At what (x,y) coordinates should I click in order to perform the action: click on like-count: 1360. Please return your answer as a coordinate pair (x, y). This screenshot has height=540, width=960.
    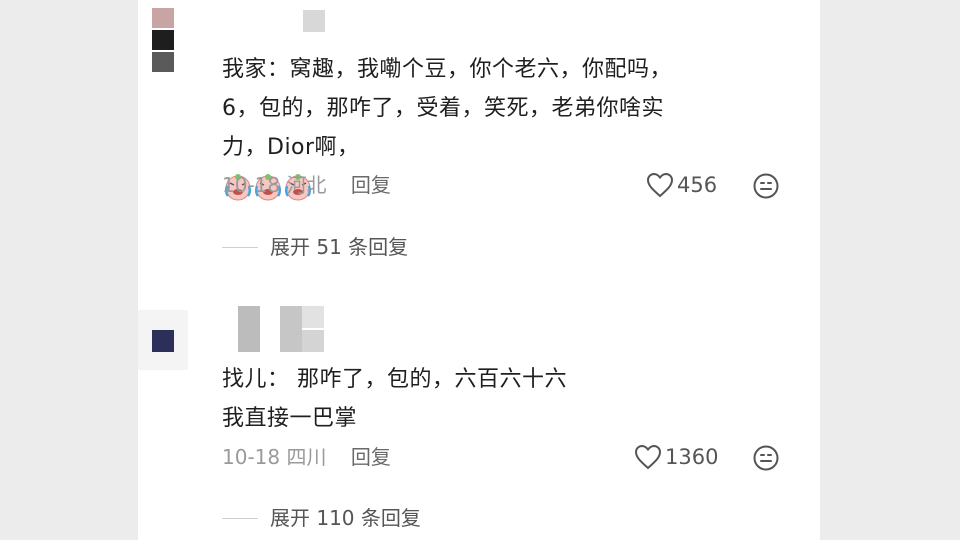
    Looking at the image, I should click on (692, 457).